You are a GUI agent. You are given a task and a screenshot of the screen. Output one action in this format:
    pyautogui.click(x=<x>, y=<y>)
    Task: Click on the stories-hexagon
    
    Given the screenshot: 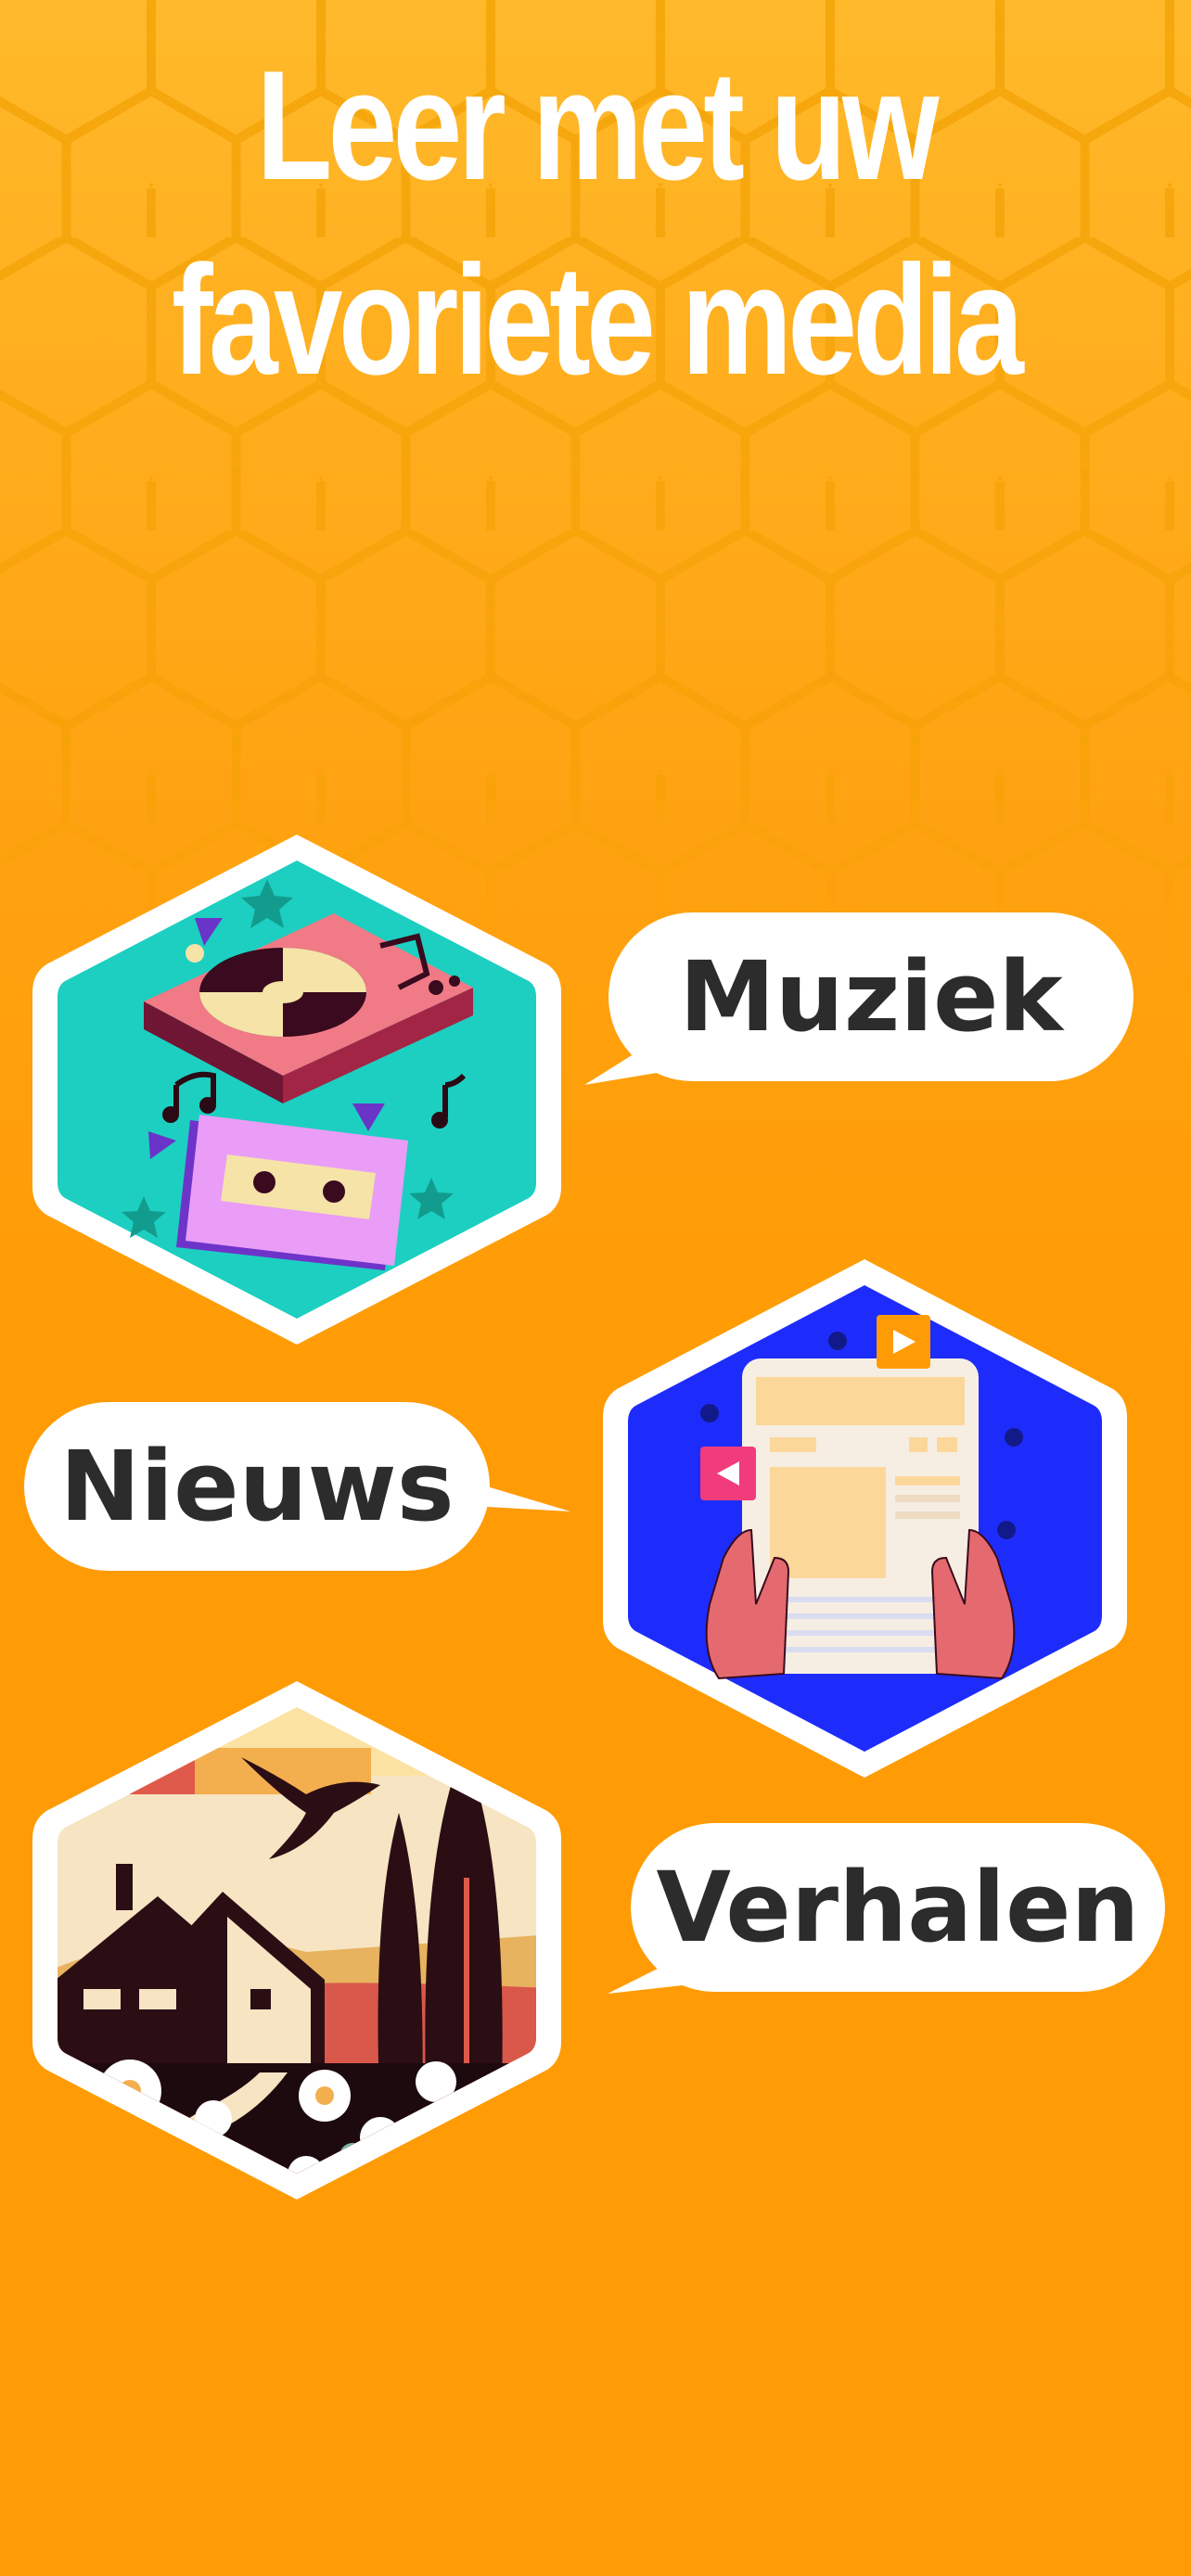 What is the action you would take?
    pyautogui.click(x=297, y=1940)
    